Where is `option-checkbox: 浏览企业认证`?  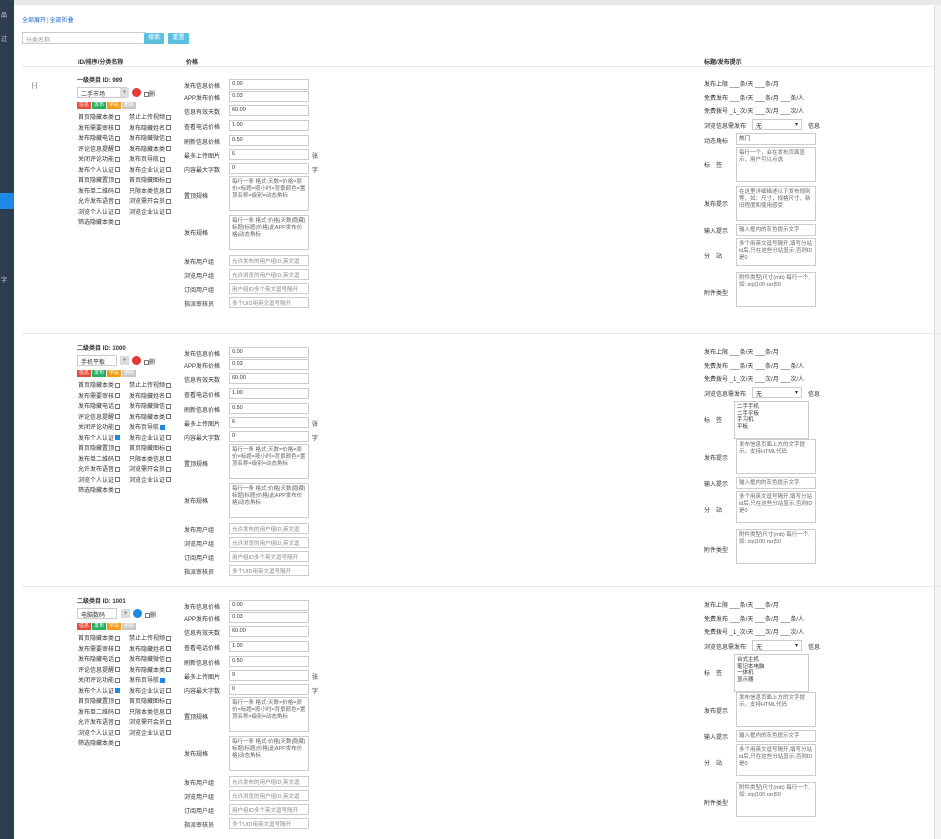 option-checkbox: 浏览企业认证 is located at coordinates (150, 732).